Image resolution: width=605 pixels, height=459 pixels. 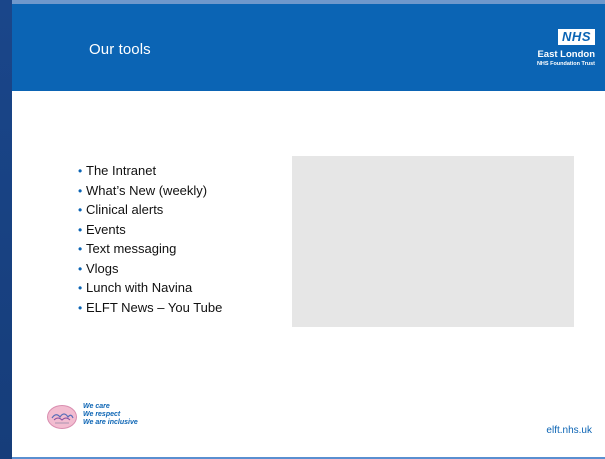 What do you see at coordinates (106, 229) in the screenshot?
I see `tool-label: Events` at bounding box center [106, 229].